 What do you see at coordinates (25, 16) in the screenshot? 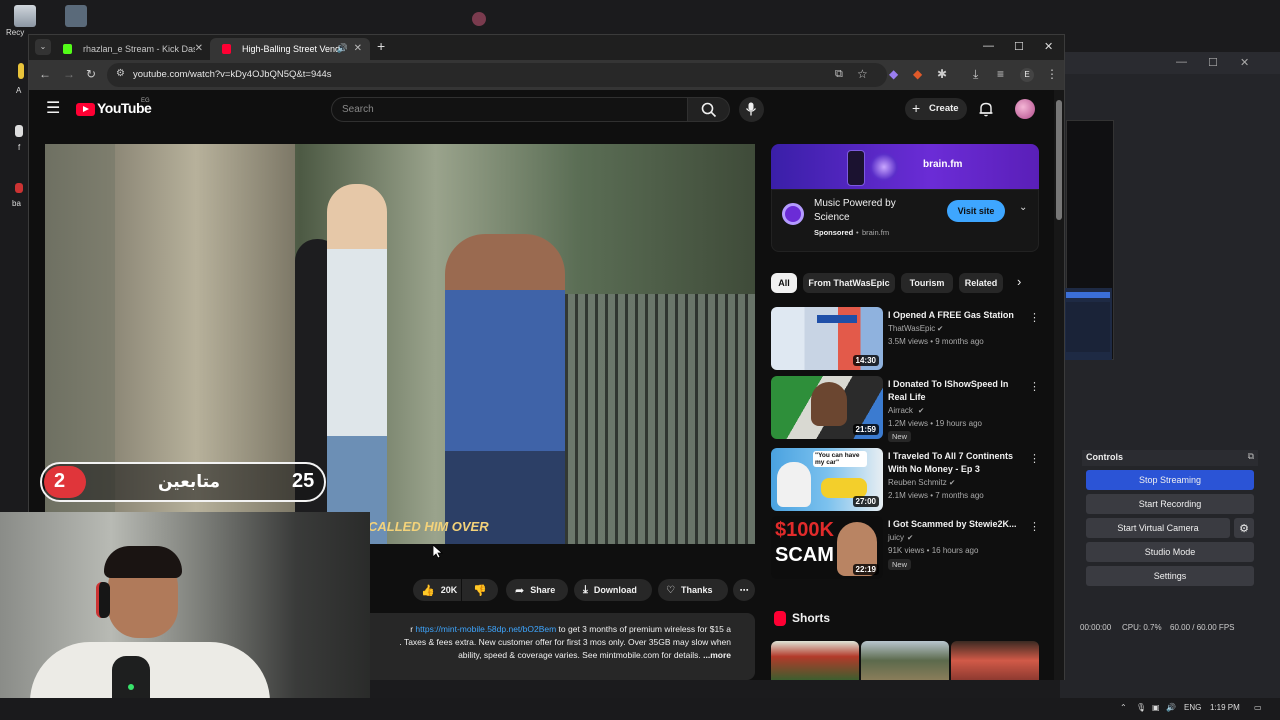
I see `recycle-bin-icon` at bounding box center [25, 16].